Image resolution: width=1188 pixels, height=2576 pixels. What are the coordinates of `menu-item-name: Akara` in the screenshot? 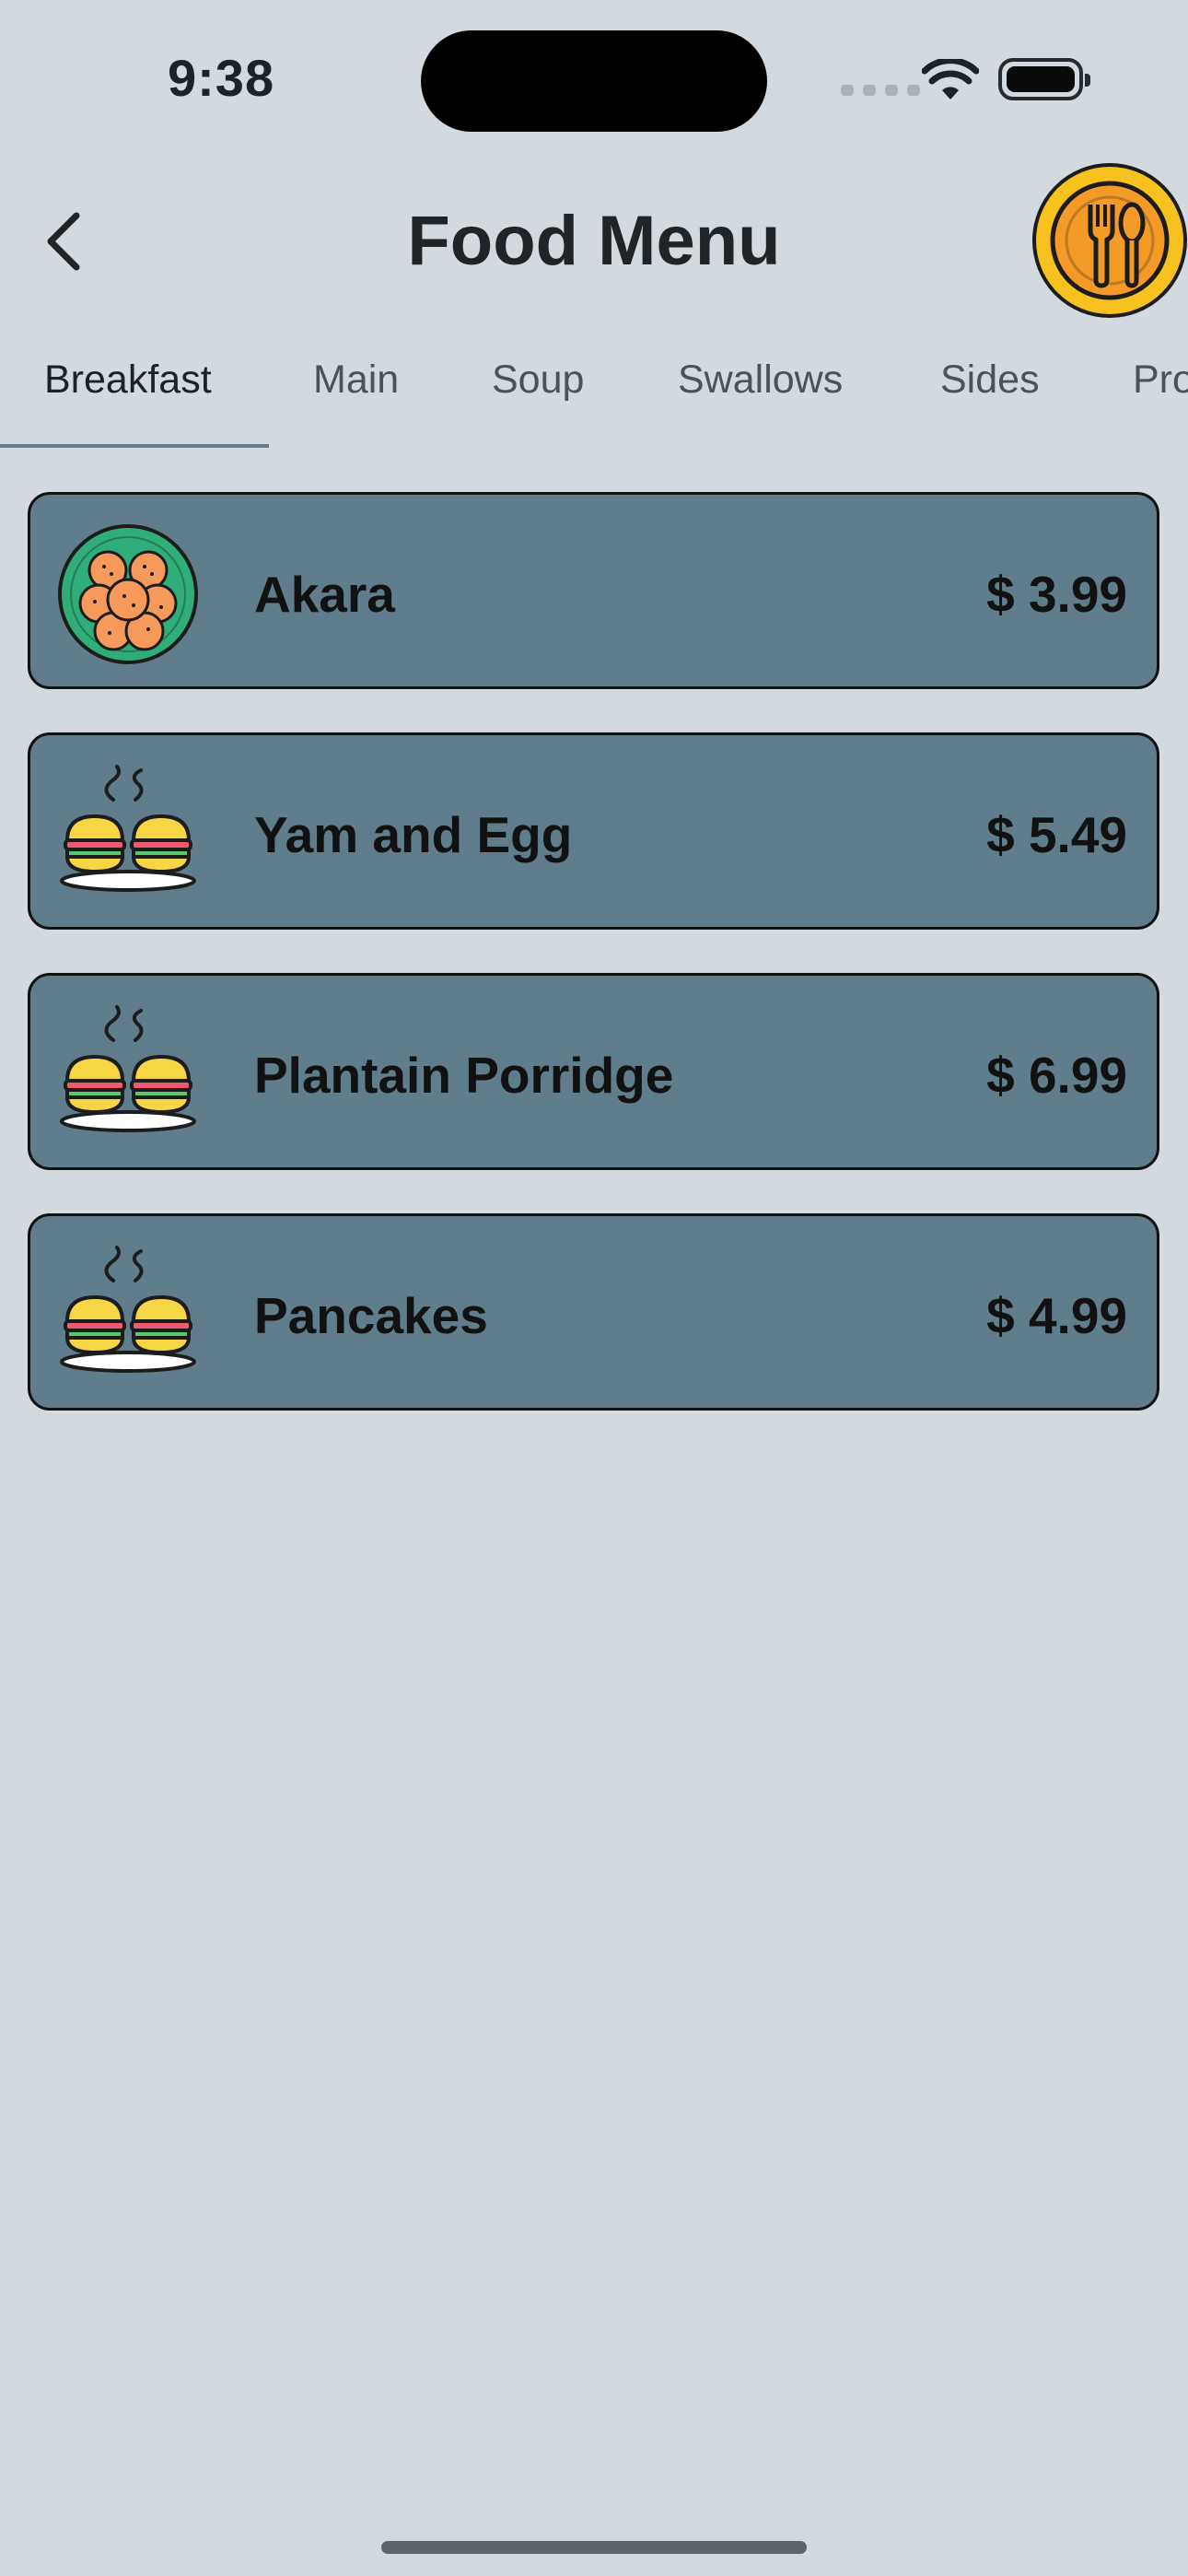 It's located at (324, 594).